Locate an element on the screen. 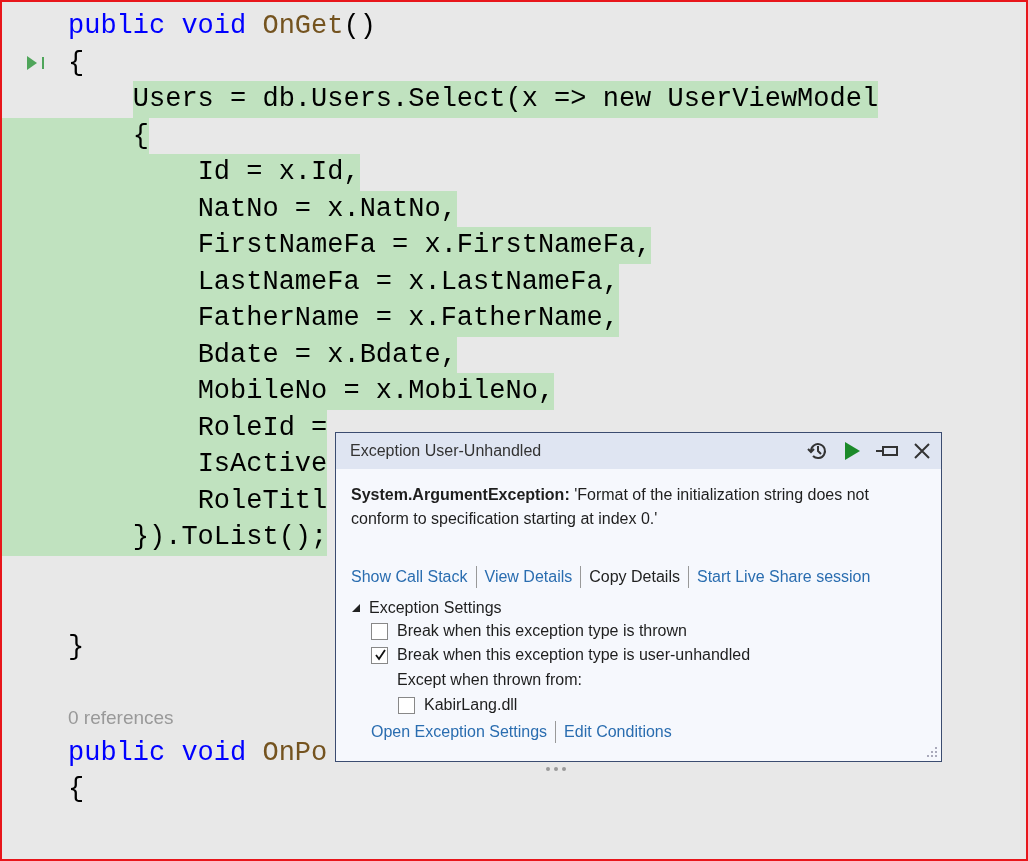  settings-link: Open Exception Settings is located at coordinates (459, 732).